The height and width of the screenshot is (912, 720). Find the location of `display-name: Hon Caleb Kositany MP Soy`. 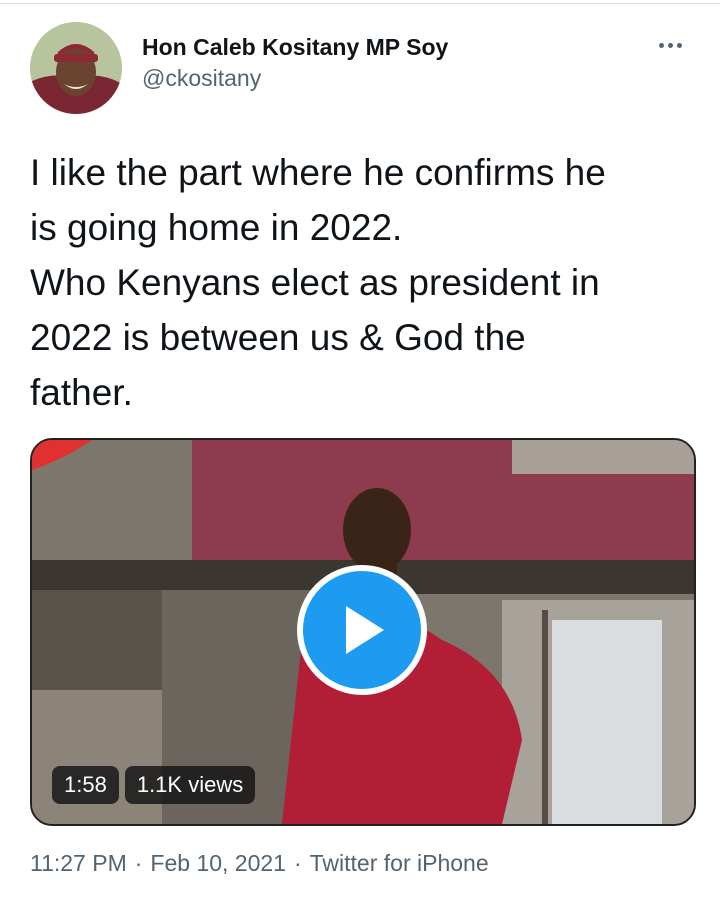

display-name: Hon Caleb Kositany MP Soy is located at coordinates (295, 47).